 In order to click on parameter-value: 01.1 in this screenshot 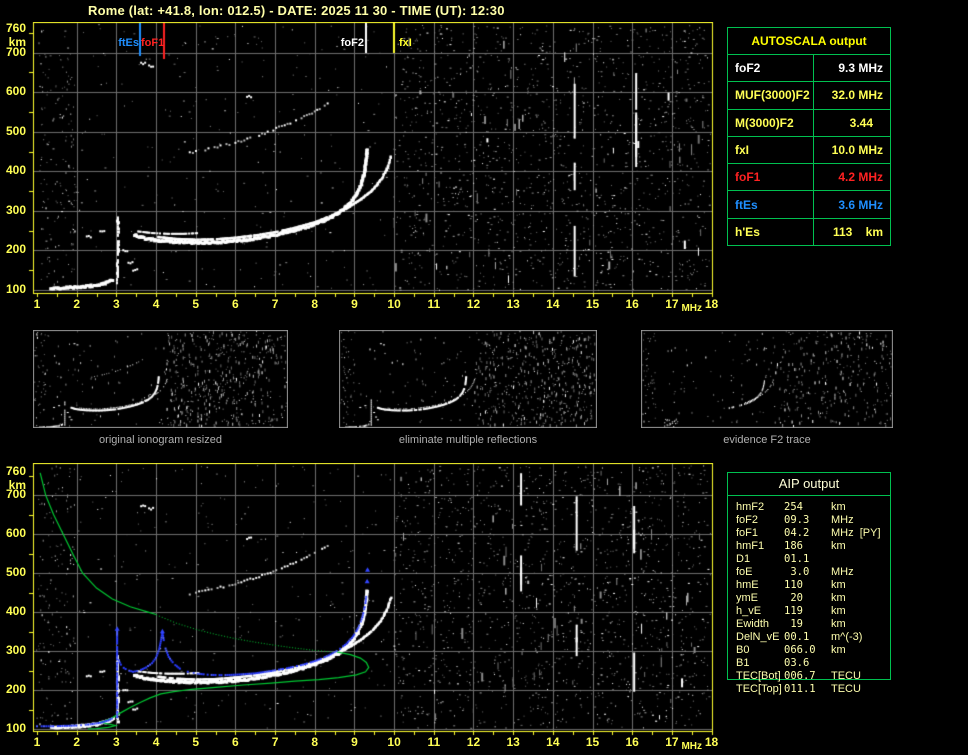, I will do `click(797, 559)`.